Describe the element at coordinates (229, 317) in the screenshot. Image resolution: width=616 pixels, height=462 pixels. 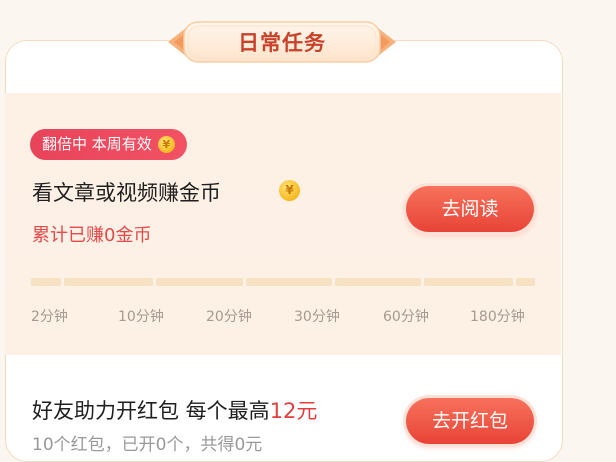
I see `milestone-label: 20分钟` at that location.